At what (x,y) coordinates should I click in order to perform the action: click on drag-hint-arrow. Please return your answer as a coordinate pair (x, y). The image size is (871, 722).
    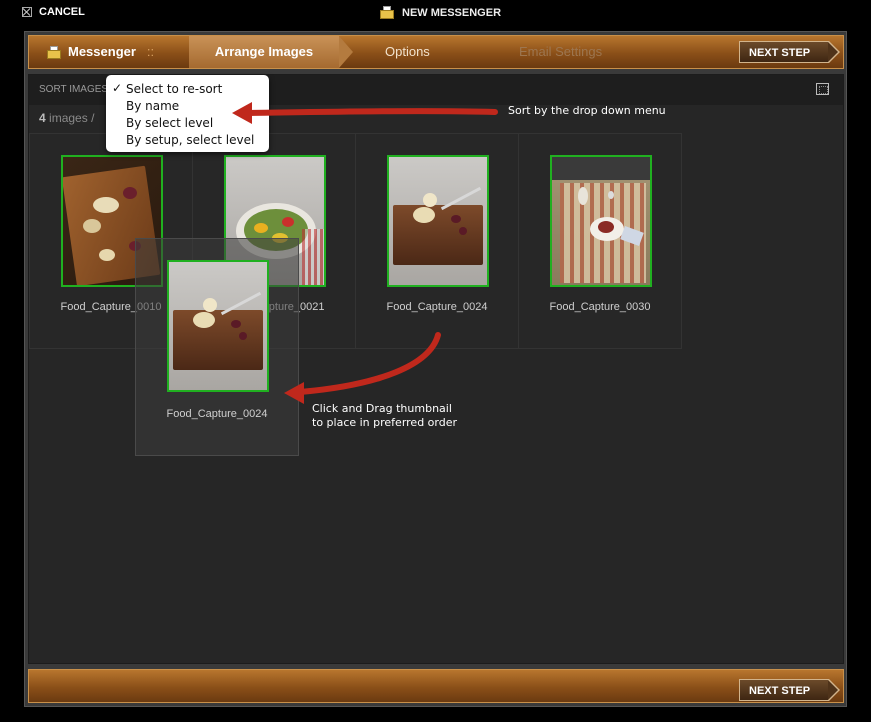
    Looking at the image, I should click on (369, 363).